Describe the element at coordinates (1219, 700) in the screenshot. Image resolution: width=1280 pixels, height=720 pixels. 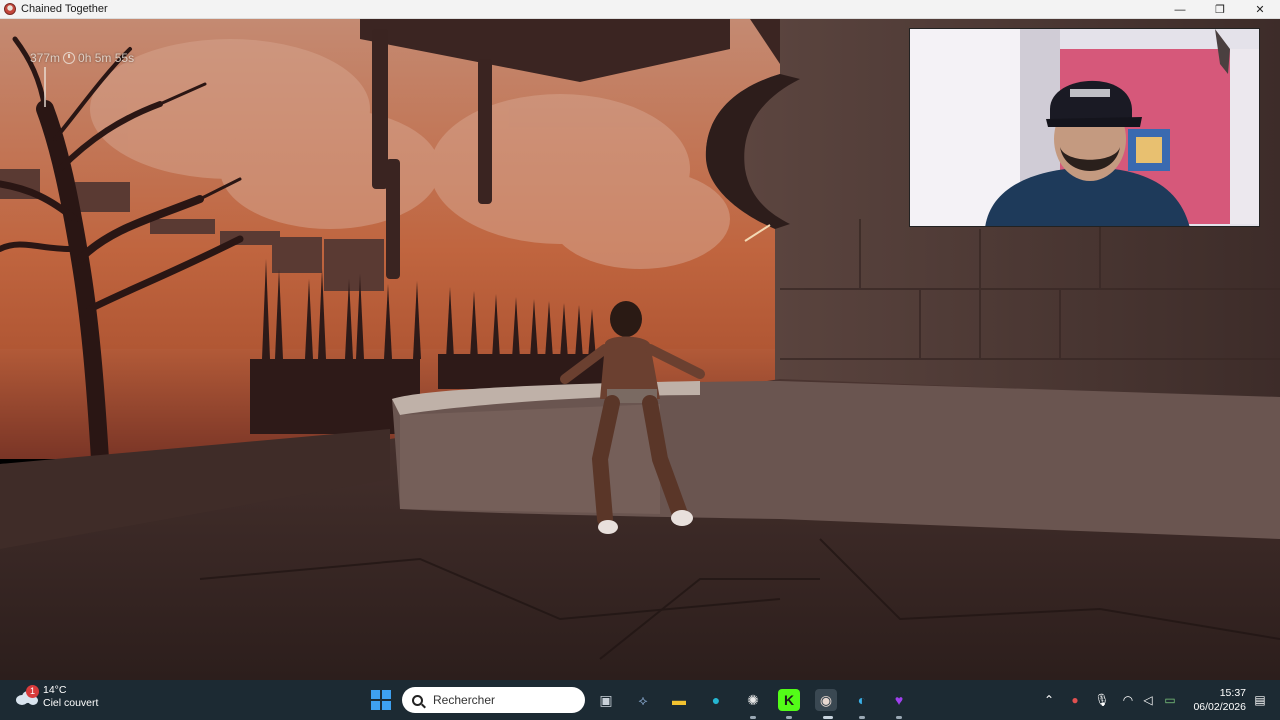
I see `taskbar-clock: 15:37 06/02/2026` at that location.